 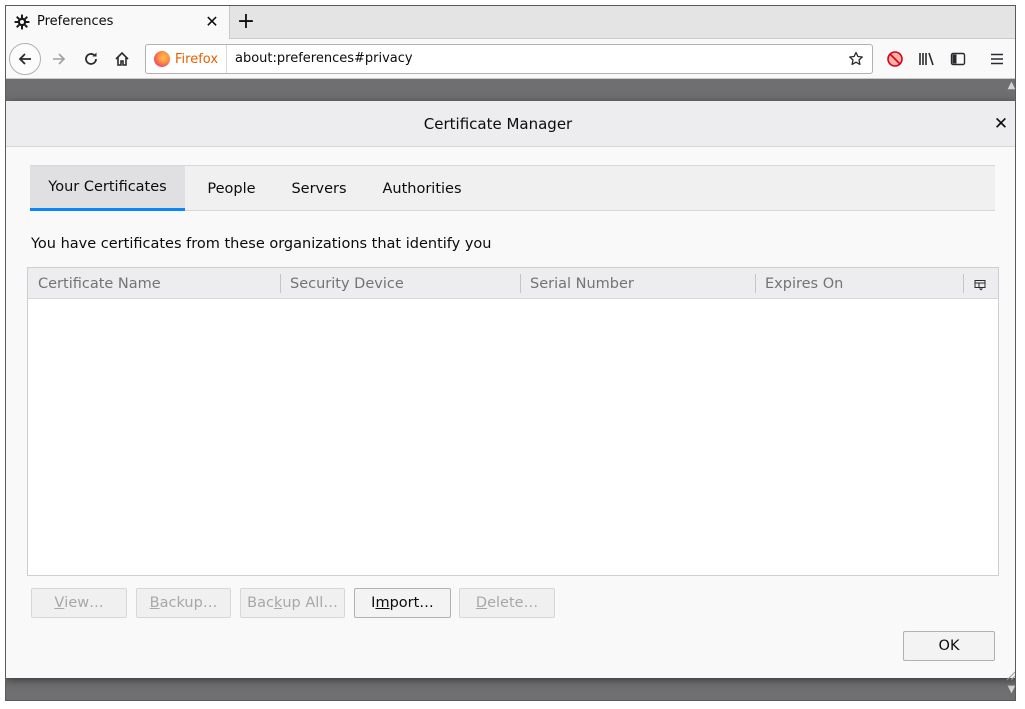 I want to click on menu-button, so click(x=997, y=59).